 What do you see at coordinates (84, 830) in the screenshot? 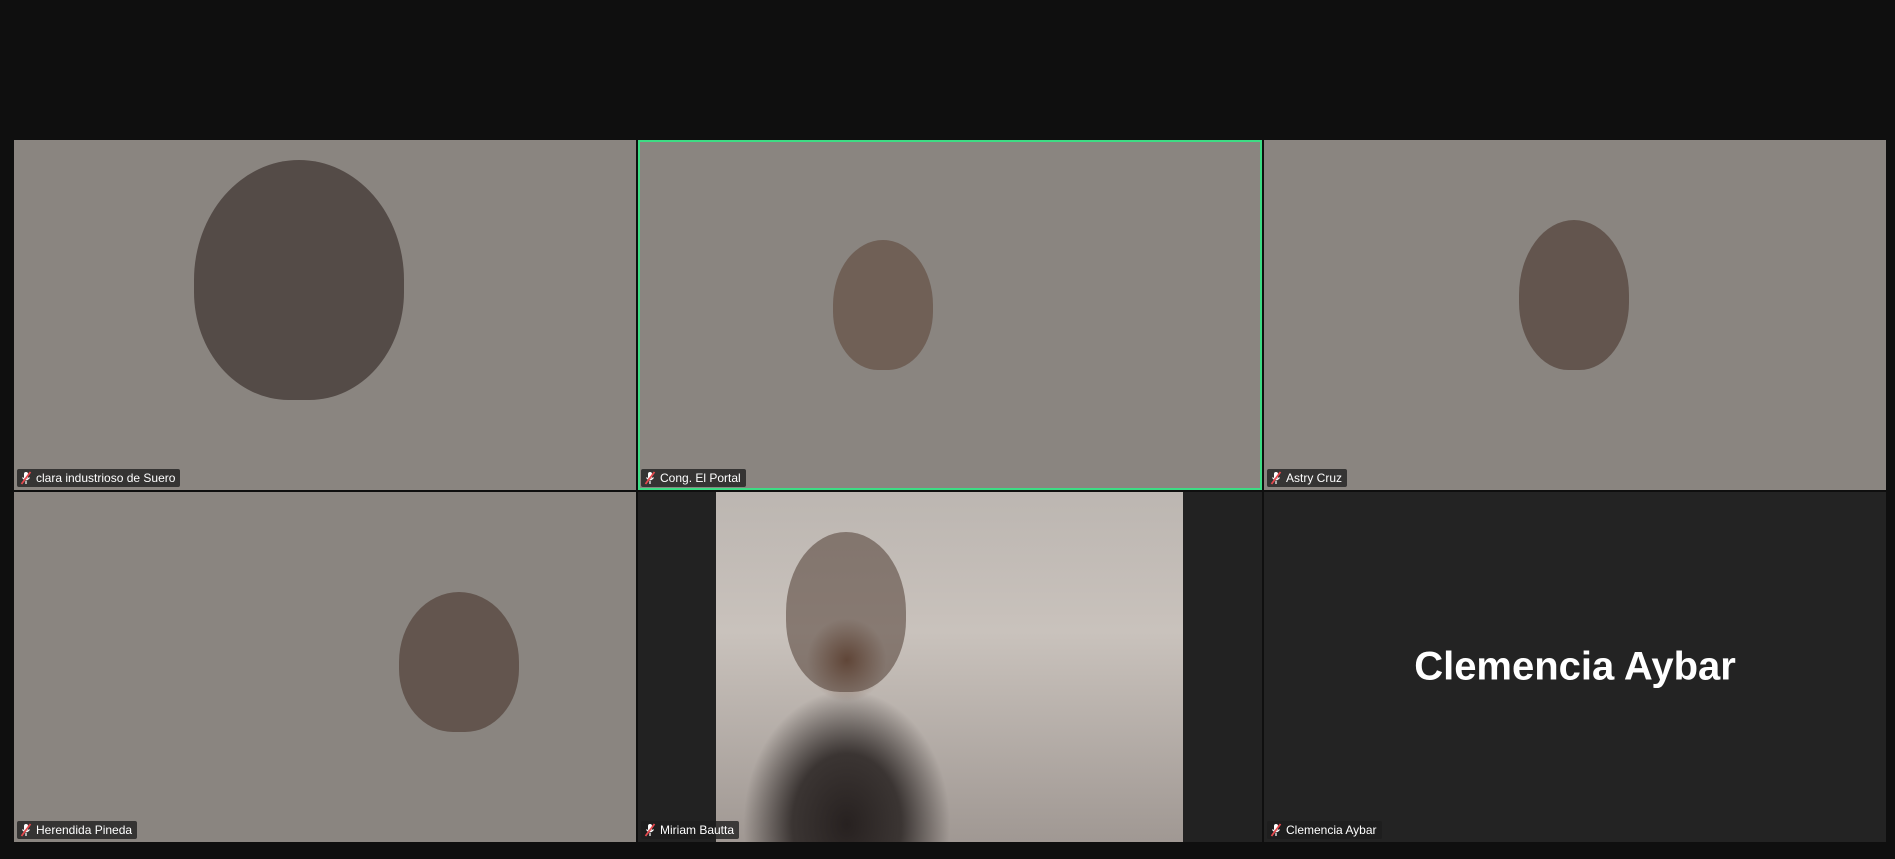
I see `participant-name: Herendida Pineda` at bounding box center [84, 830].